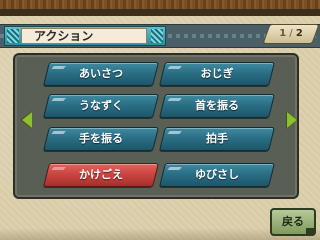 The height and width of the screenshot is (240, 320). I want to click on action-label: うなずく, so click(101, 105).